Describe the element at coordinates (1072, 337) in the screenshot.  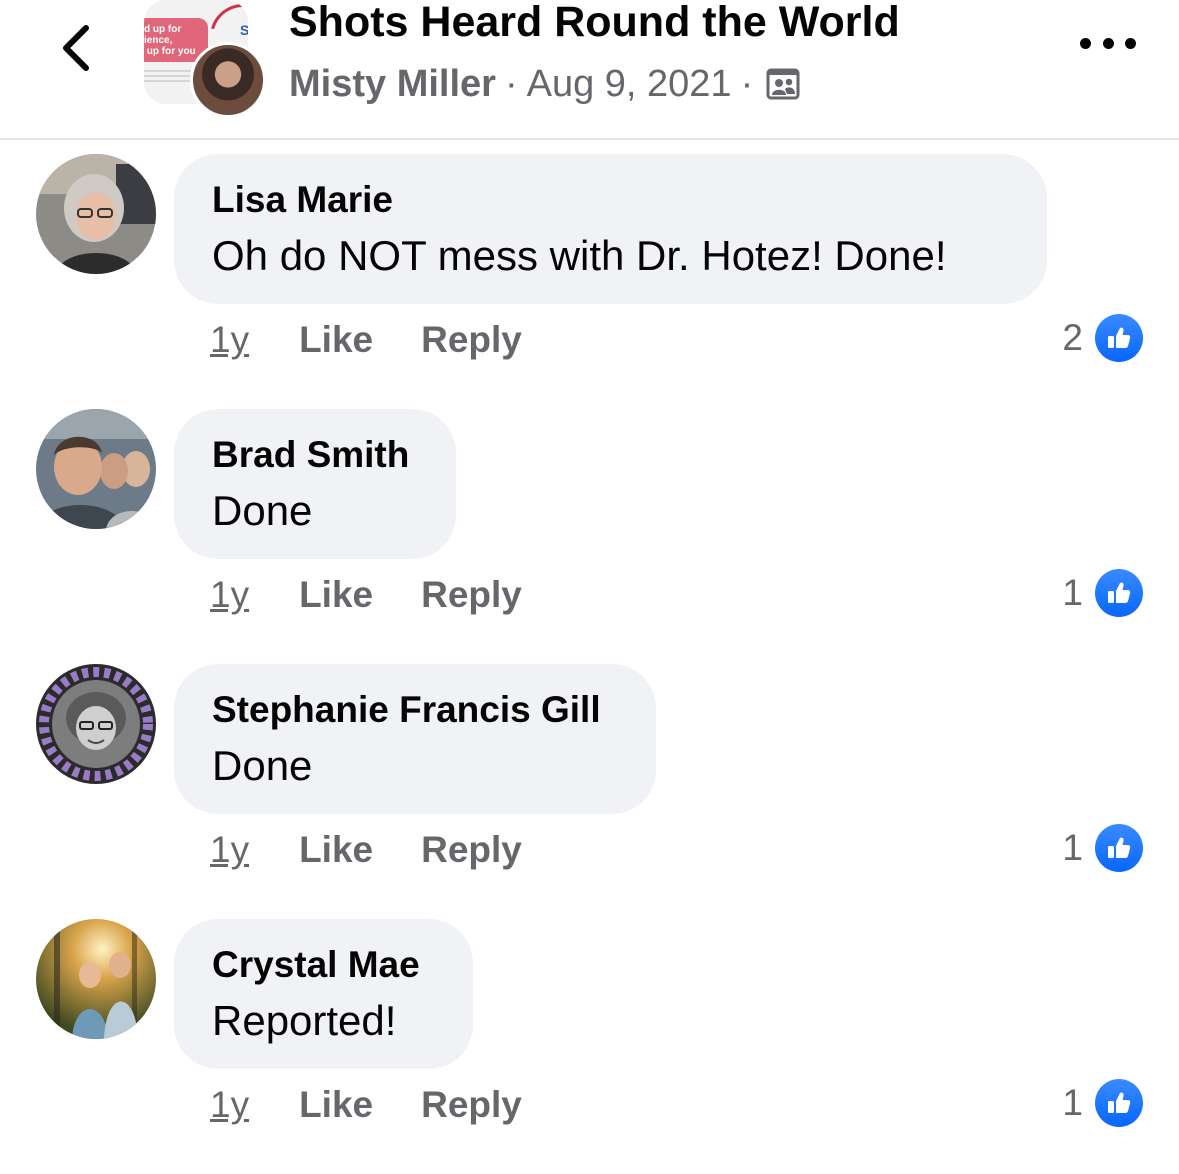
I see `reaction-count: 2` at that location.